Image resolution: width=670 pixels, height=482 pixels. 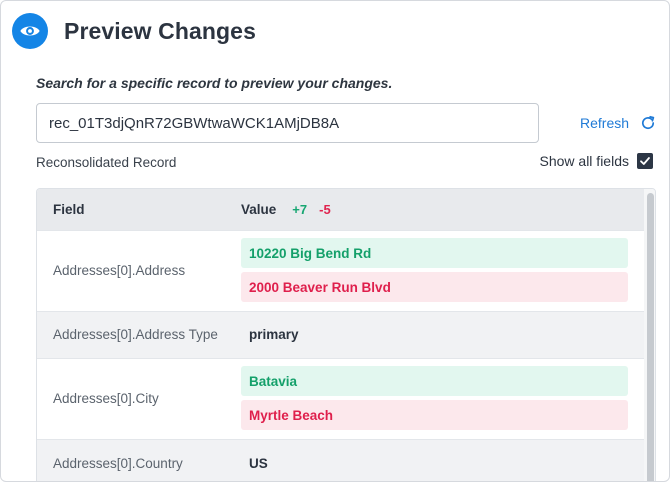 What do you see at coordinates (106, 398) in the screenshot?
I see `field-name: Addresses[0].City` at bounding box center [106, 398].